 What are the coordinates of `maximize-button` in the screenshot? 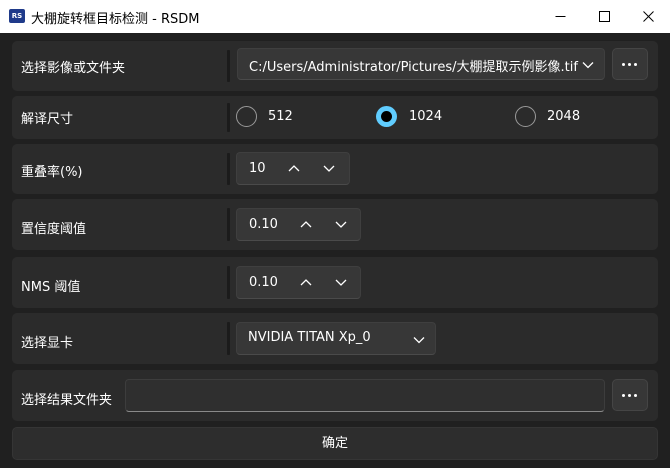 It's located at (604, 16).